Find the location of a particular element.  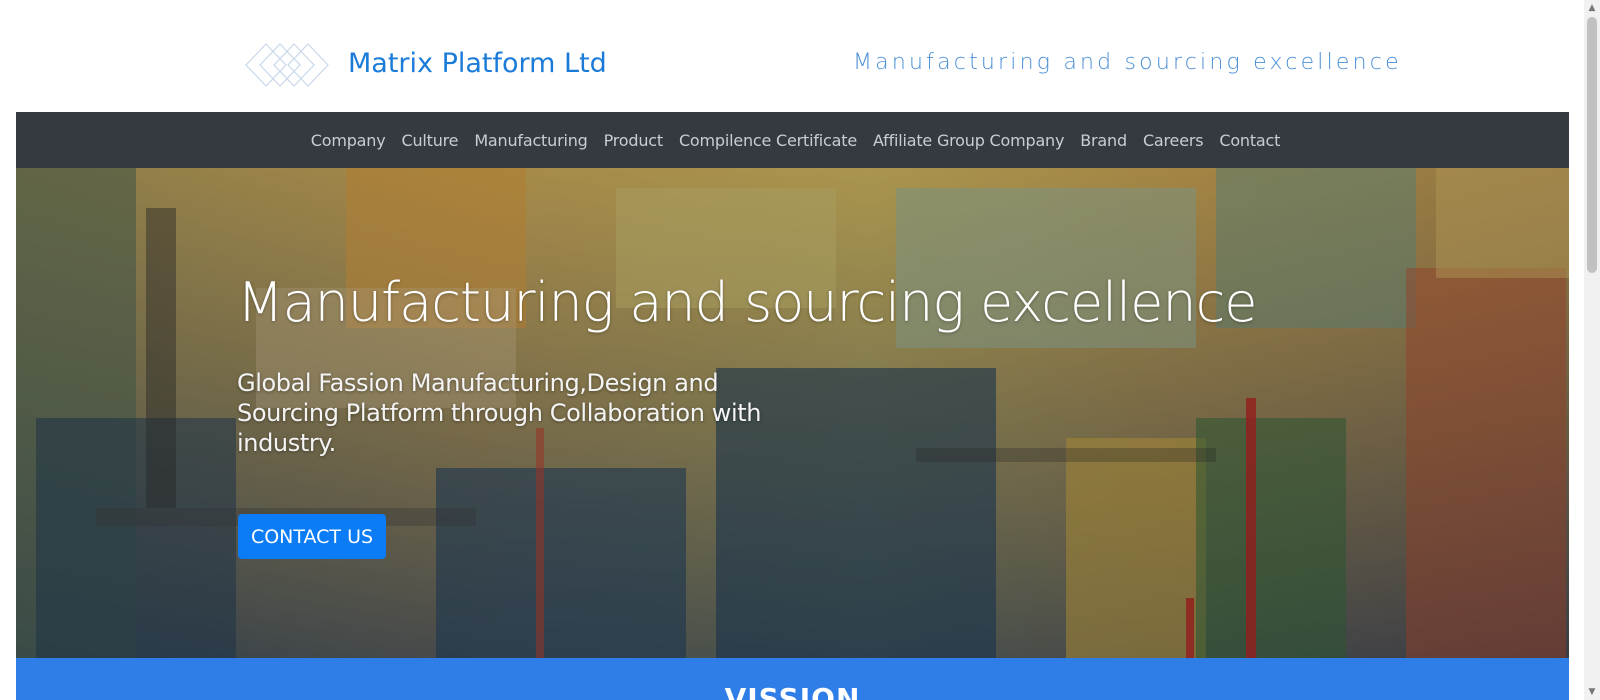

page-scrollbar: ▲ ▼ is located at coordinates (1592, 350).